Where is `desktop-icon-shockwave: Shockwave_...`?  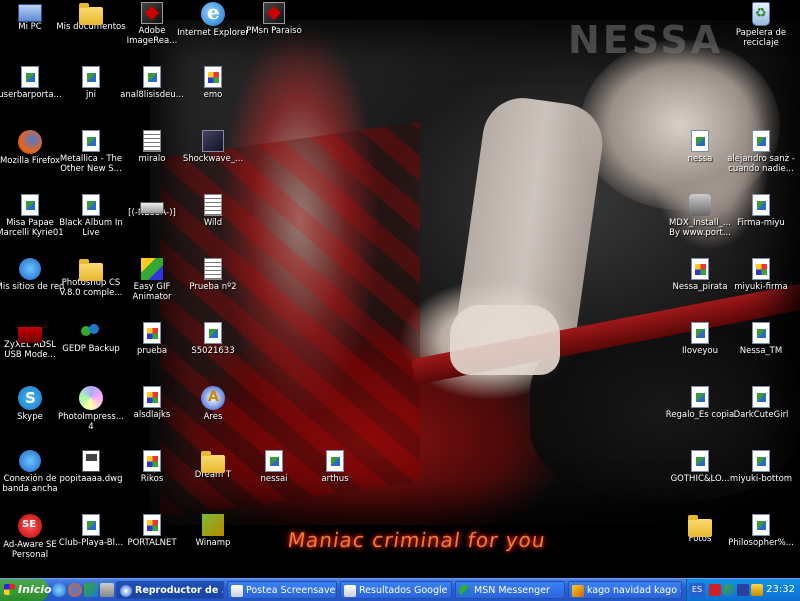
desktop-icon-shockwave: Shockwave_... is located at coordinates (213, 147).